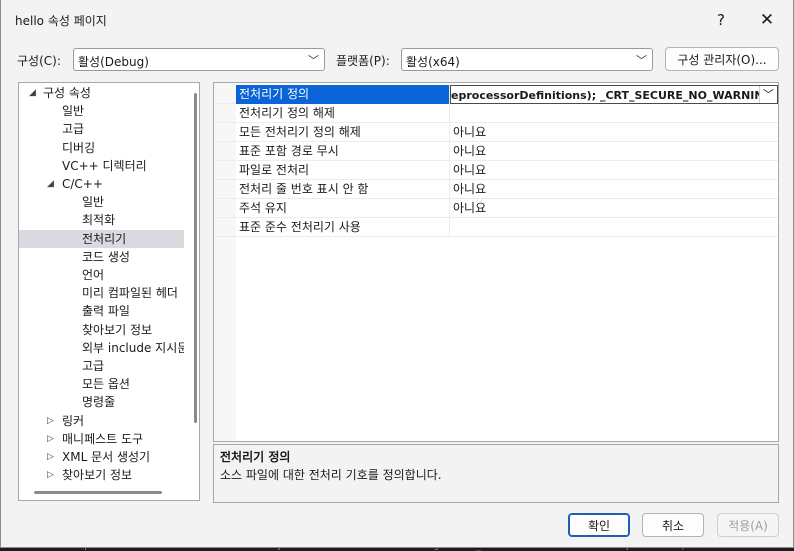 The height and width of the screenshot is (551, 794). I want to click on tree-item: ▷ XML 문서 생성기, so click(101, 457).